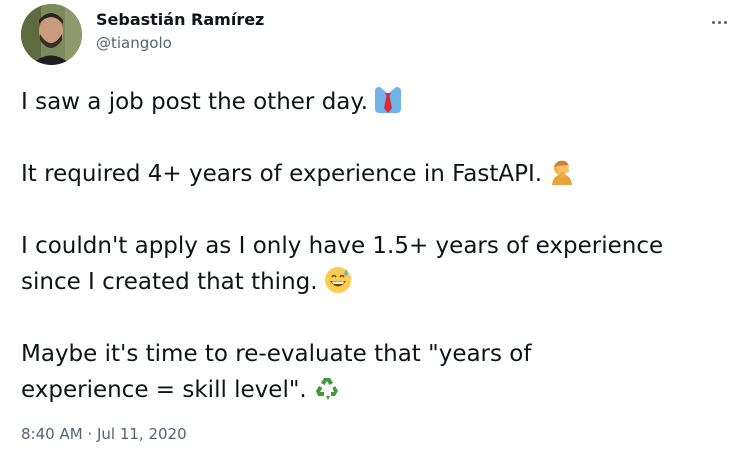 This screenshot has height=461, width=749. What do you see at coordinates (195, 102) in the screenshot?
I see `tweet-line: I saw a job post the other day.` at bounding box center [195, 102].